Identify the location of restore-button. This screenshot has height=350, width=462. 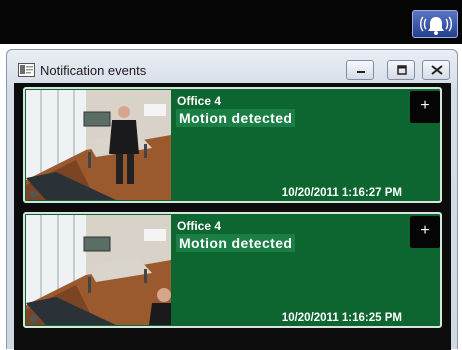
(401, 70).